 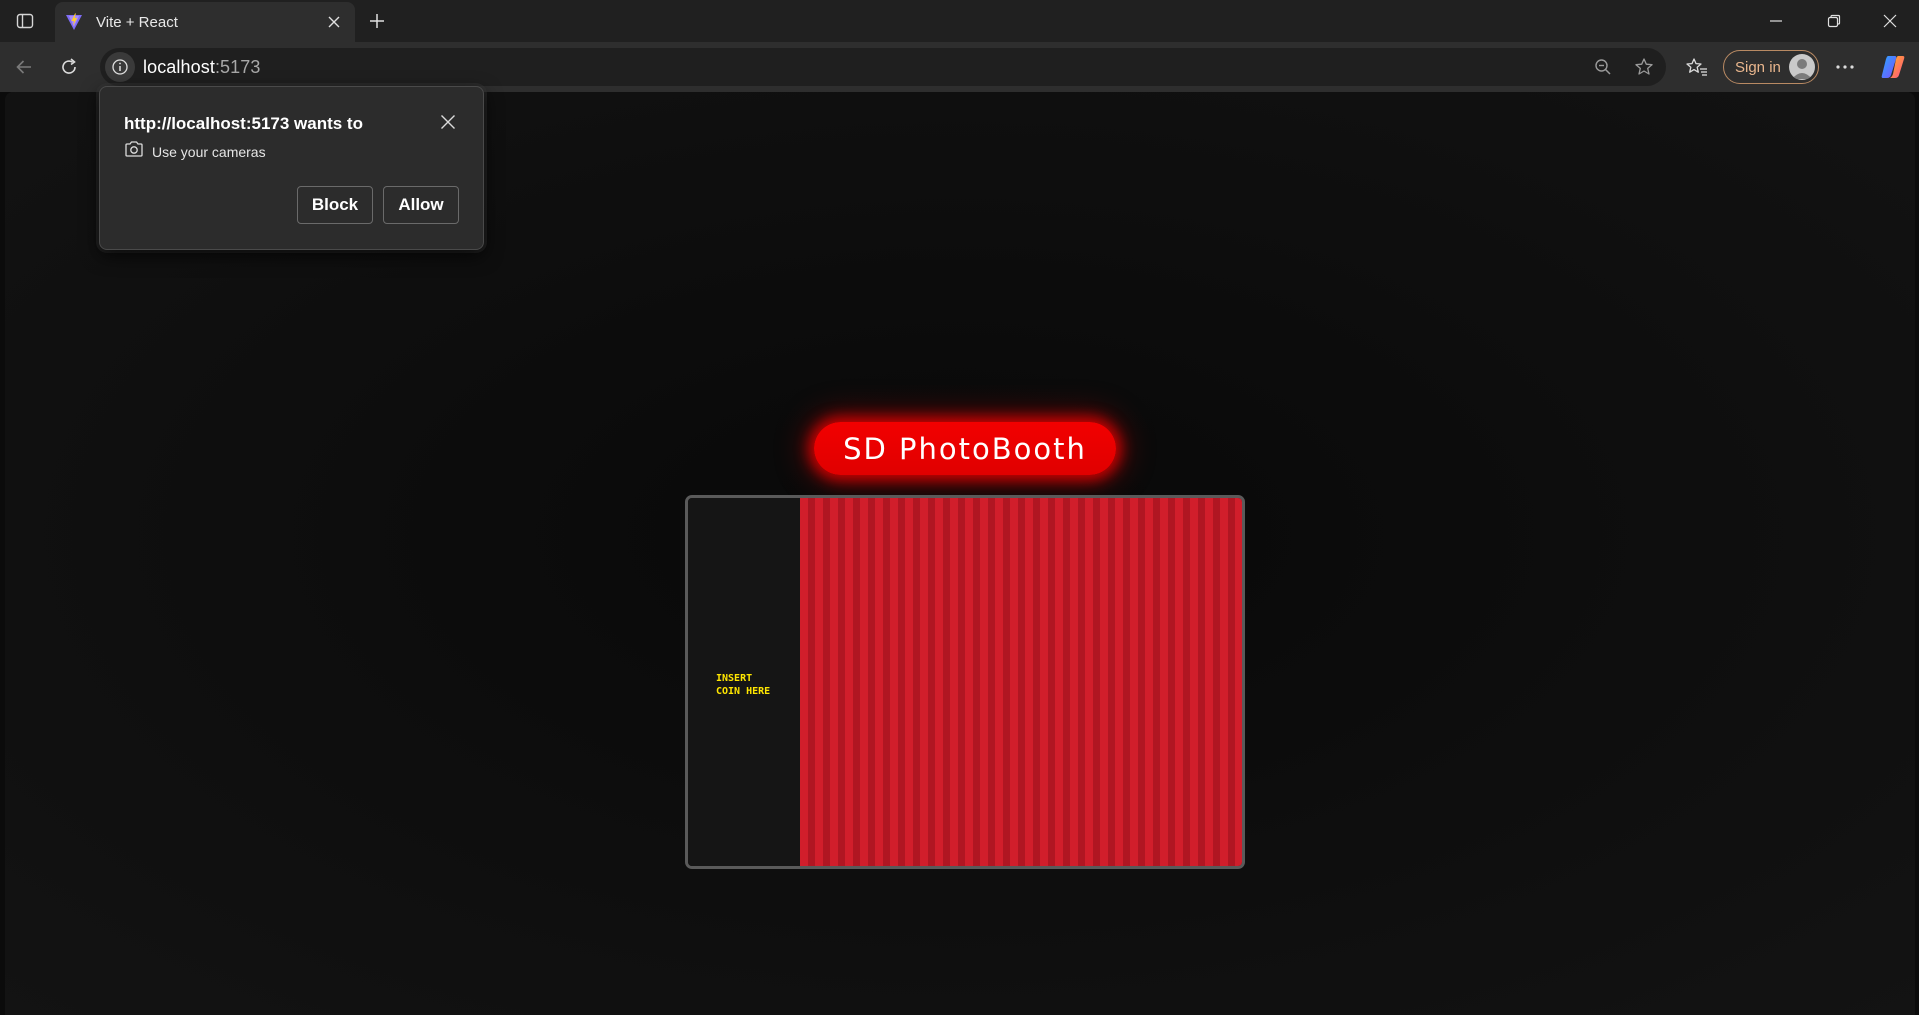 I want to click on favorites-icon, so click(x=1697, y=67).